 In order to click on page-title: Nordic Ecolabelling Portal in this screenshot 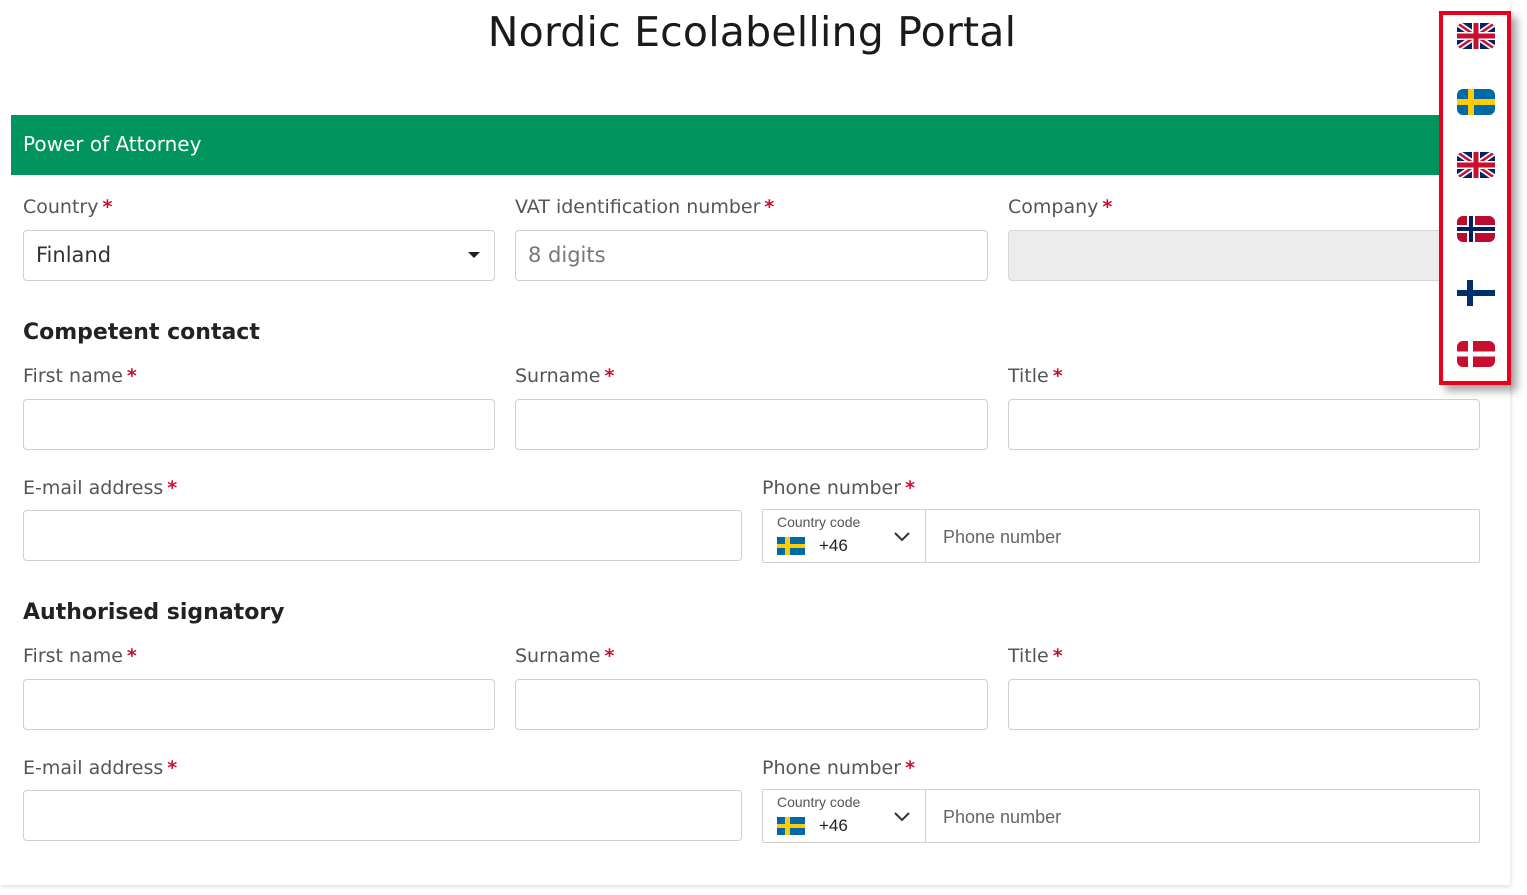, I will do `click(752, 32)`.